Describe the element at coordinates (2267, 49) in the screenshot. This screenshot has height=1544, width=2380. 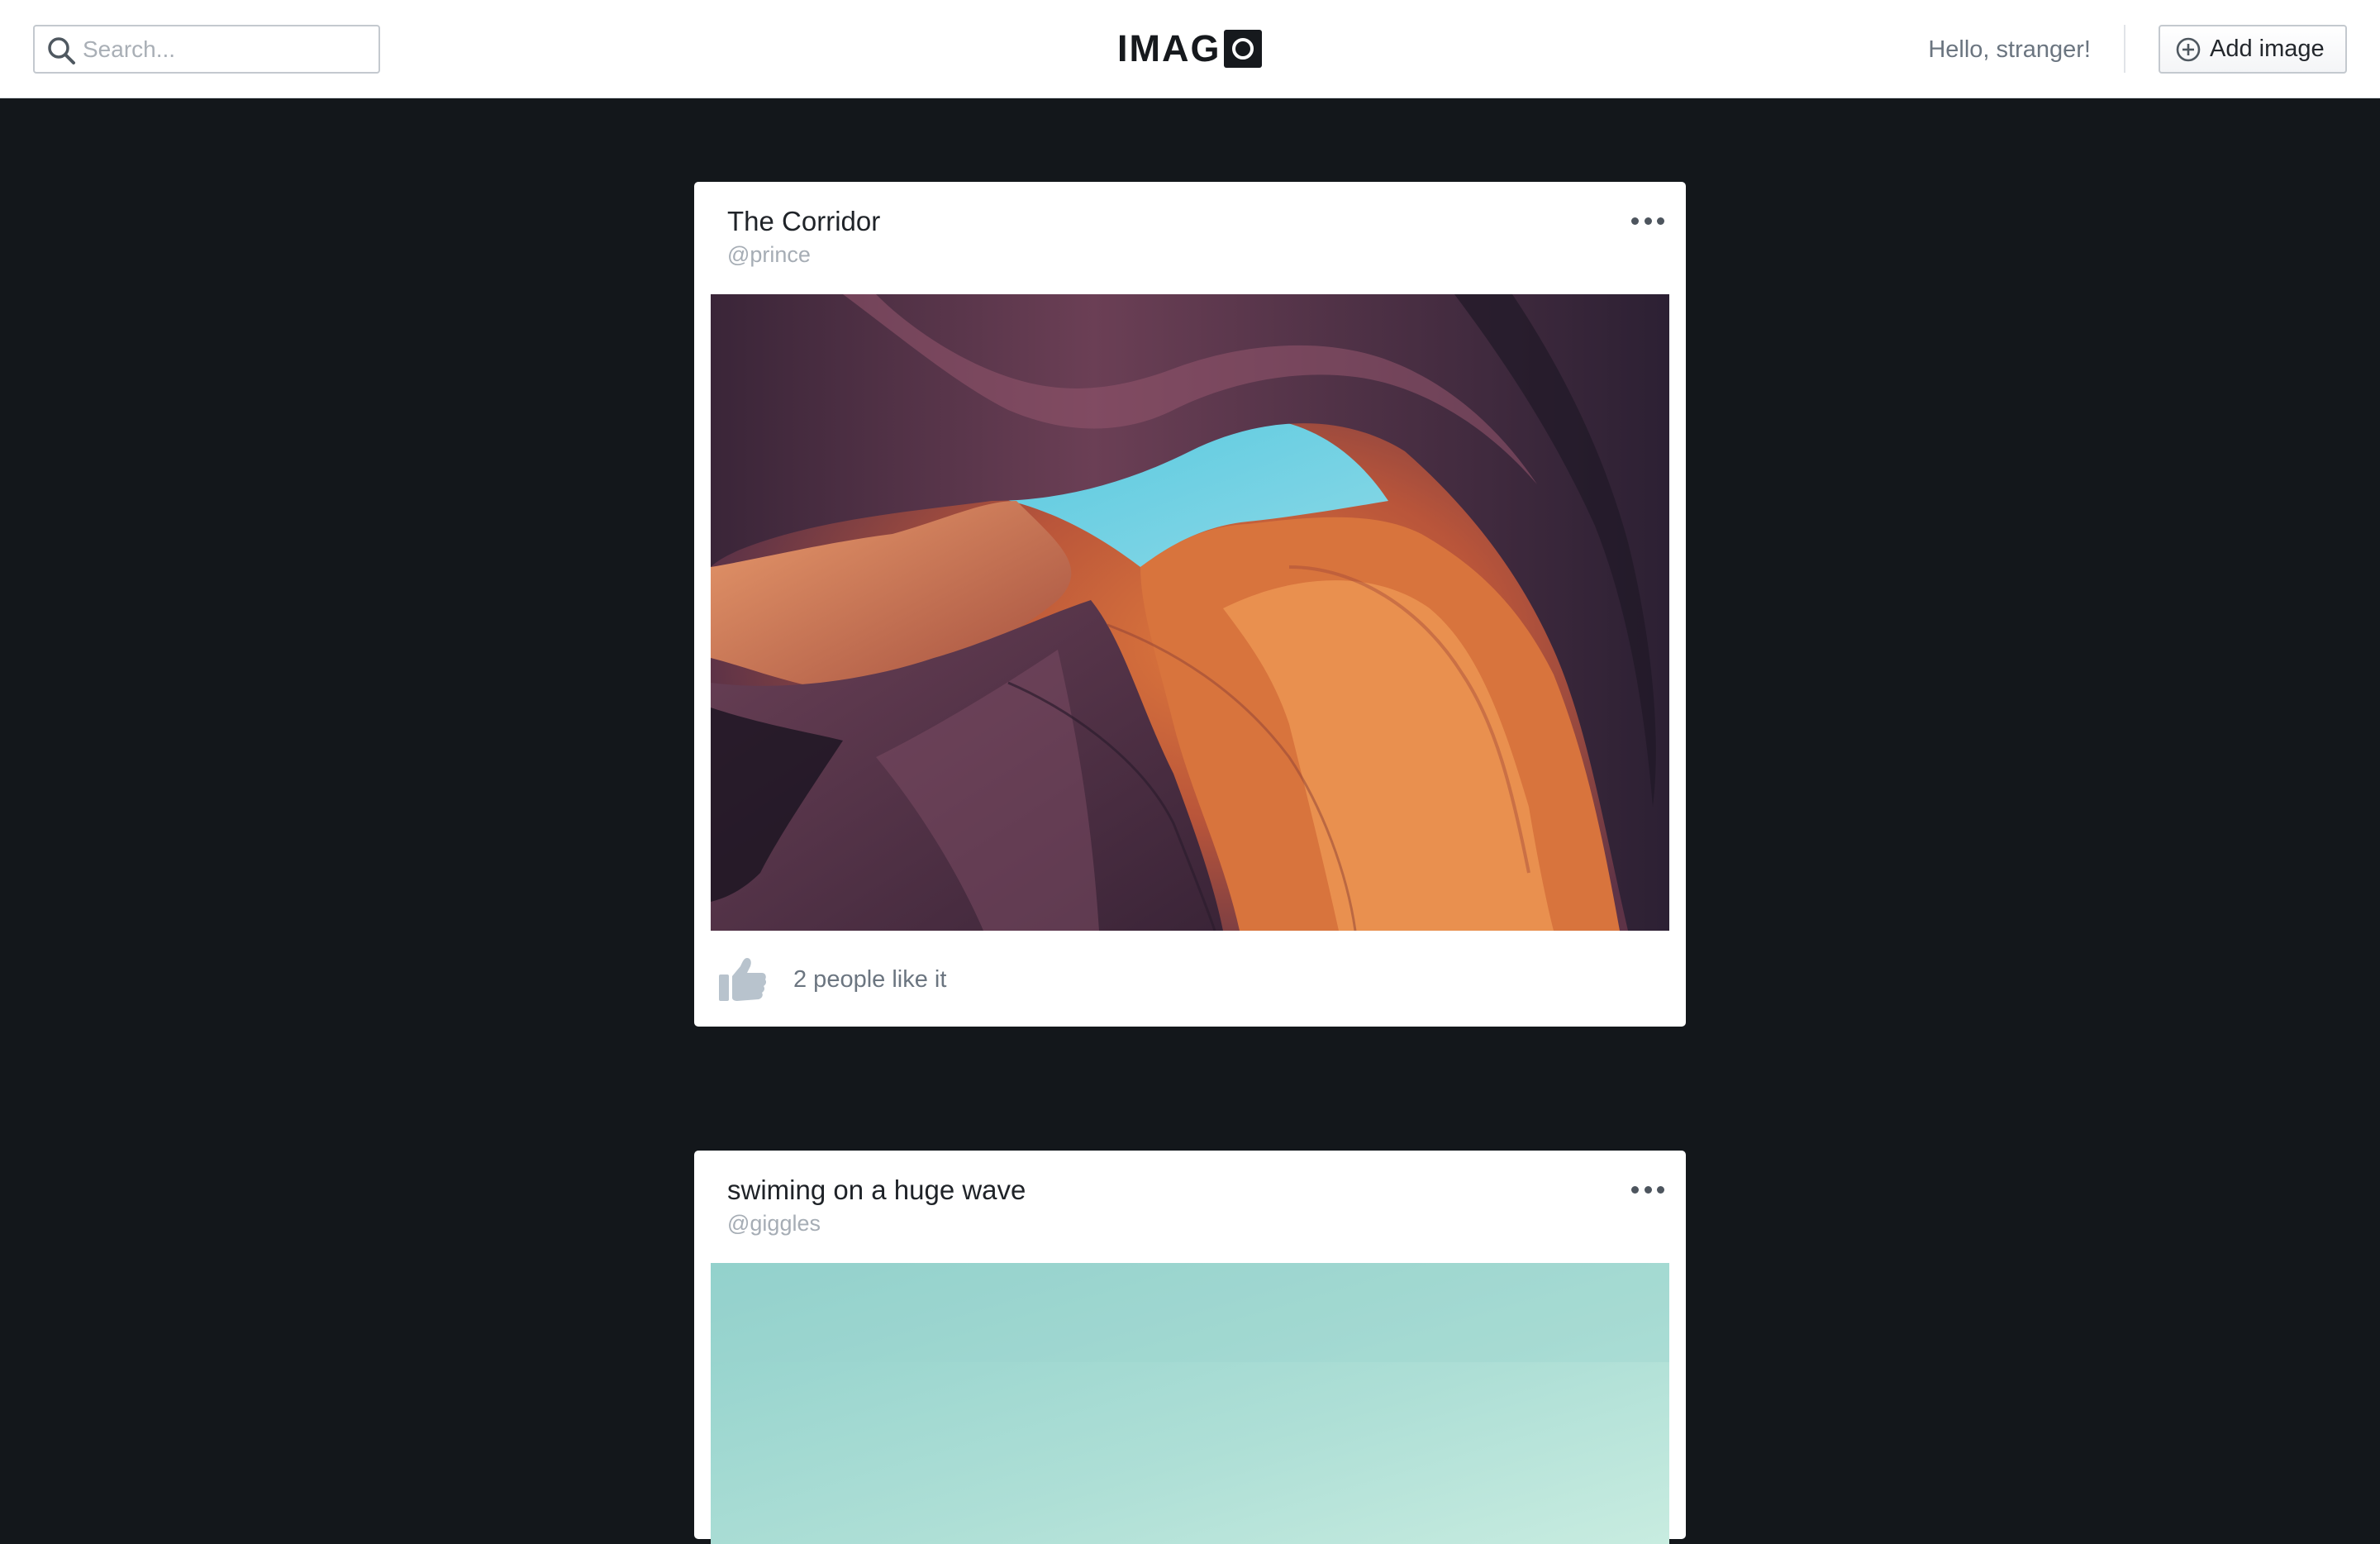
I see `add-image-label: Add image` at that location.